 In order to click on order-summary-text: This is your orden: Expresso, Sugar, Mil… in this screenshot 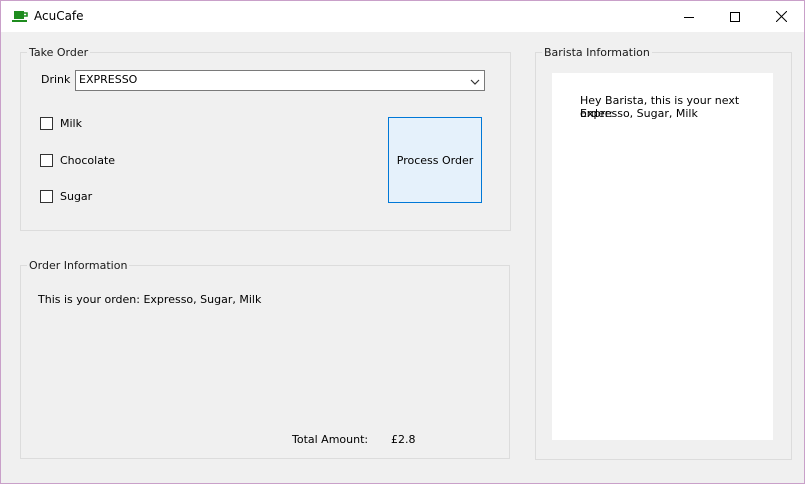, I will do `click(150, 299)`.